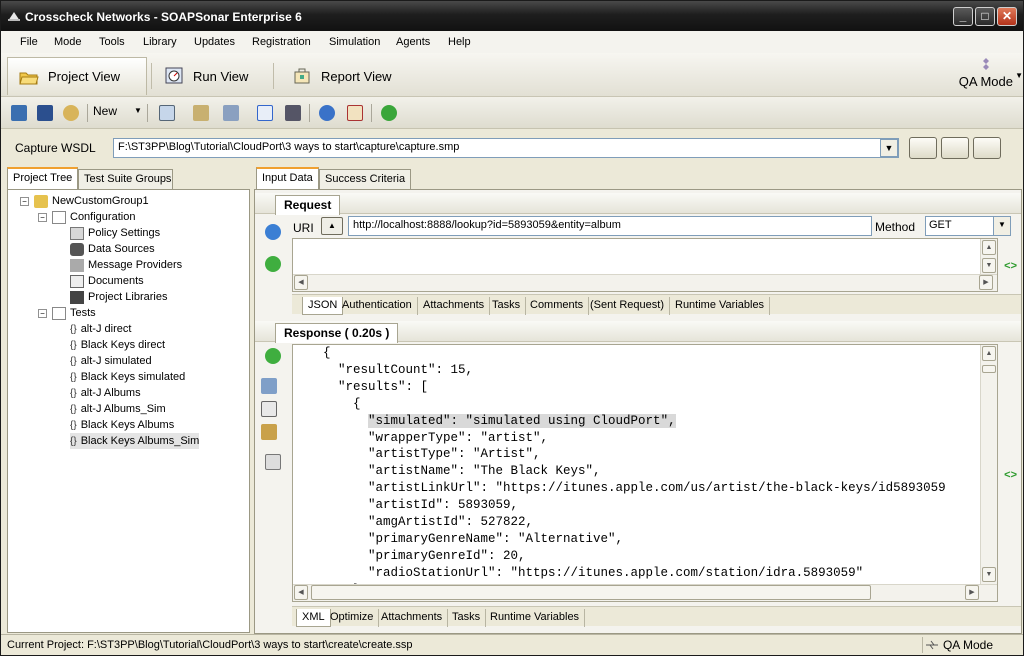 The height and width of the screenshot is (656, 1024). I want to click on globe-icon, so click(327, 113).